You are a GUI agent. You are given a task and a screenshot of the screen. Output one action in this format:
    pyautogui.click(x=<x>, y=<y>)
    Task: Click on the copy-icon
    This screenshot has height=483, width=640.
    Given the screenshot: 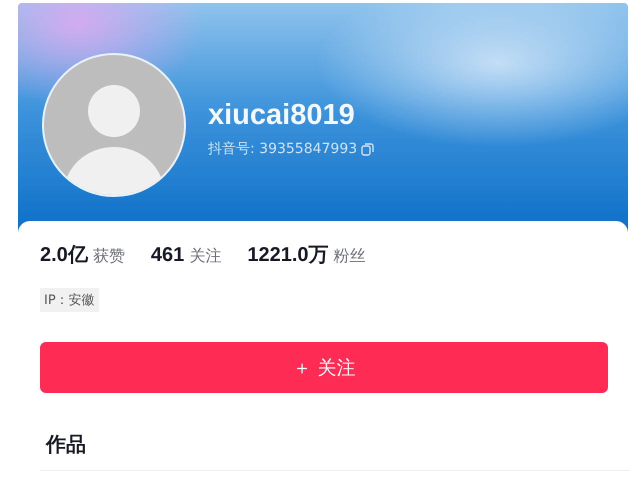 What is the action you would take?
    pyautogui.click(x=367, y=149)
    